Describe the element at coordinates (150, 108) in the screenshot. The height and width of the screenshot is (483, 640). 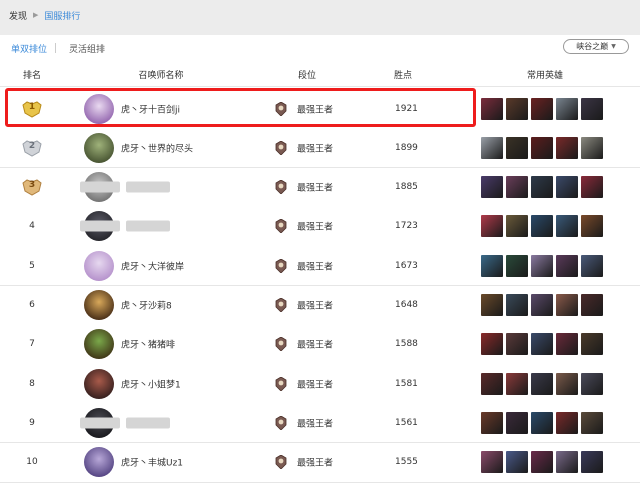
I see `summoner-name-link: 虎丶牙十百剑ji` at that location.